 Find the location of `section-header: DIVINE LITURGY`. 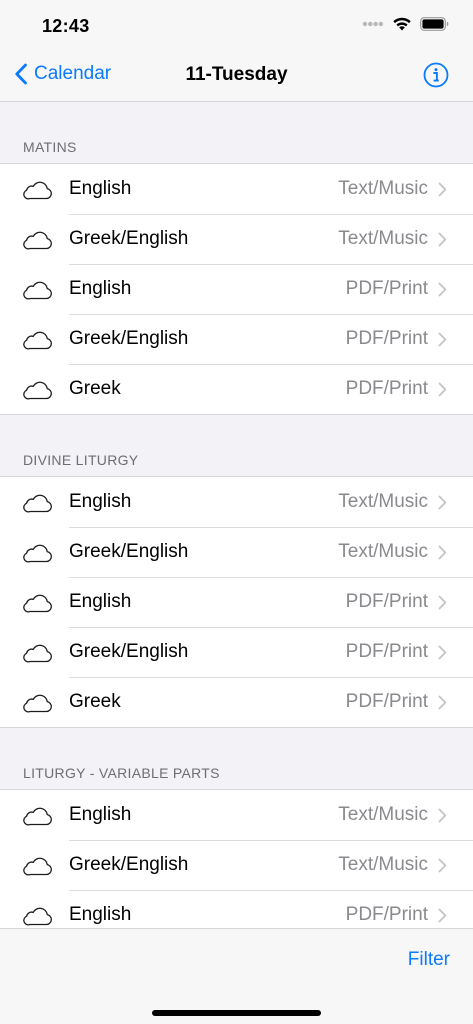

section-header: DIVINE LITURGY is located at coordinates (236, 446).